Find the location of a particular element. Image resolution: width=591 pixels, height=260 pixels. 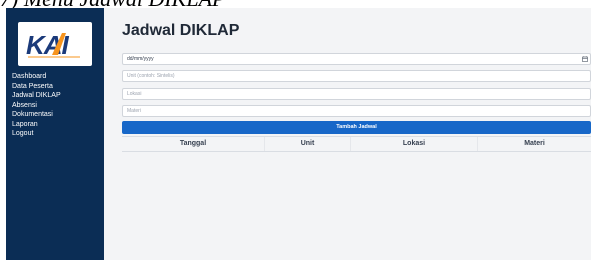

unit-input is located at coordinates (356, 76).